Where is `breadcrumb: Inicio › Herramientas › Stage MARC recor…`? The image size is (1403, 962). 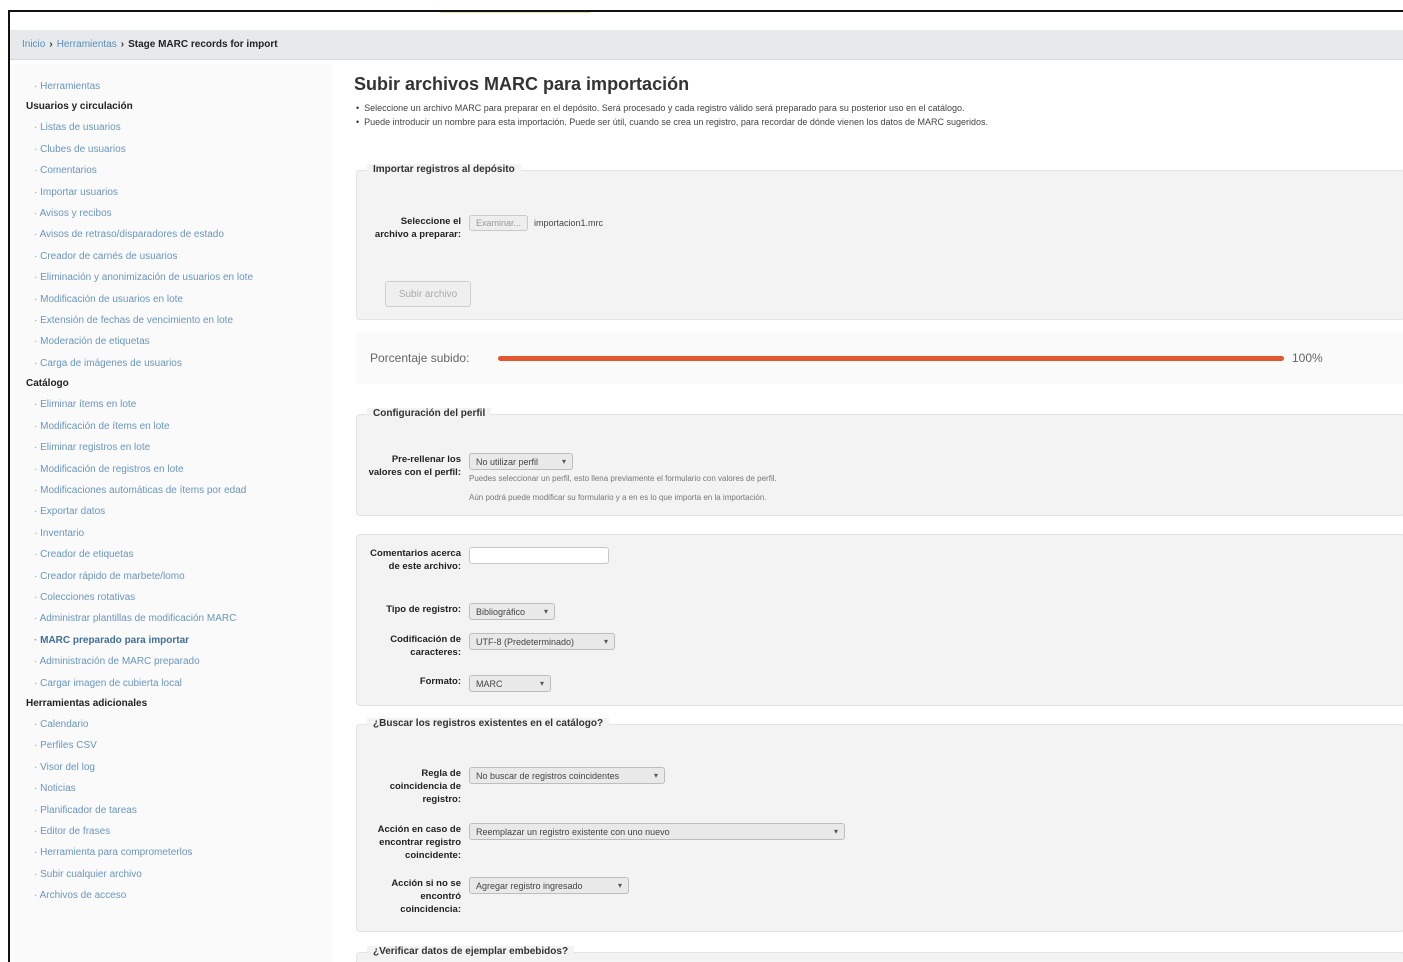
breadcrumb: Inicio › Herramientas › Stage MARC recor… is located at coordinates (706, 45).